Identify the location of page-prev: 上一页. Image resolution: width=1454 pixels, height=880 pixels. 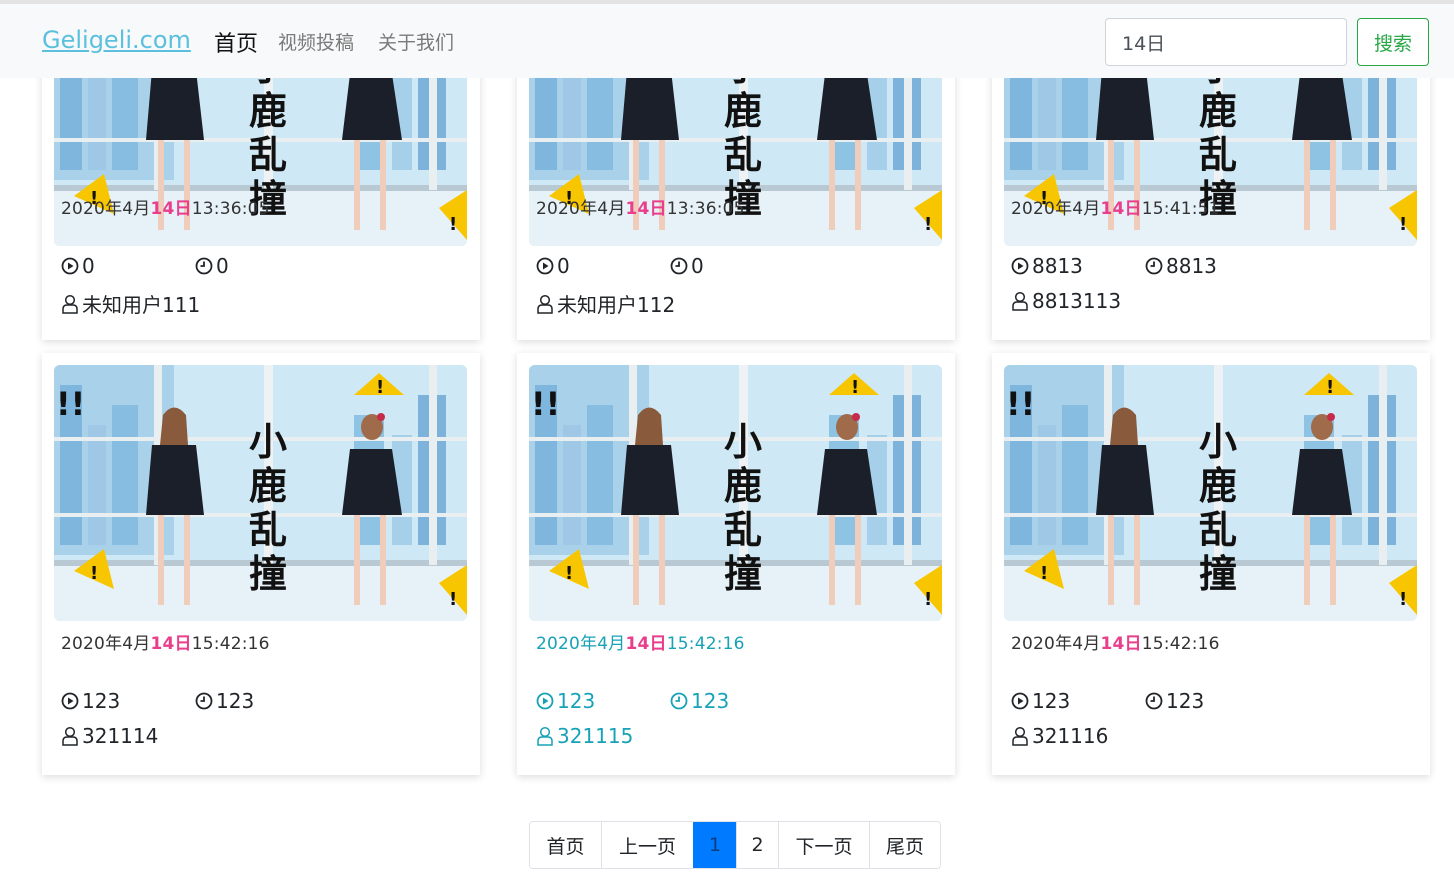
(647, 845).